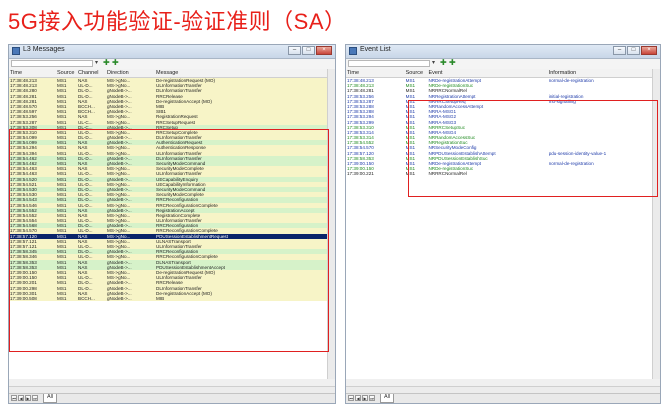 The width and height of the screenshot is (669, 409). What do you see at coordinates (360, 174) in the screenshot?
I see `table-cell: 17:39:00.221` at bounding box center [360, 174].